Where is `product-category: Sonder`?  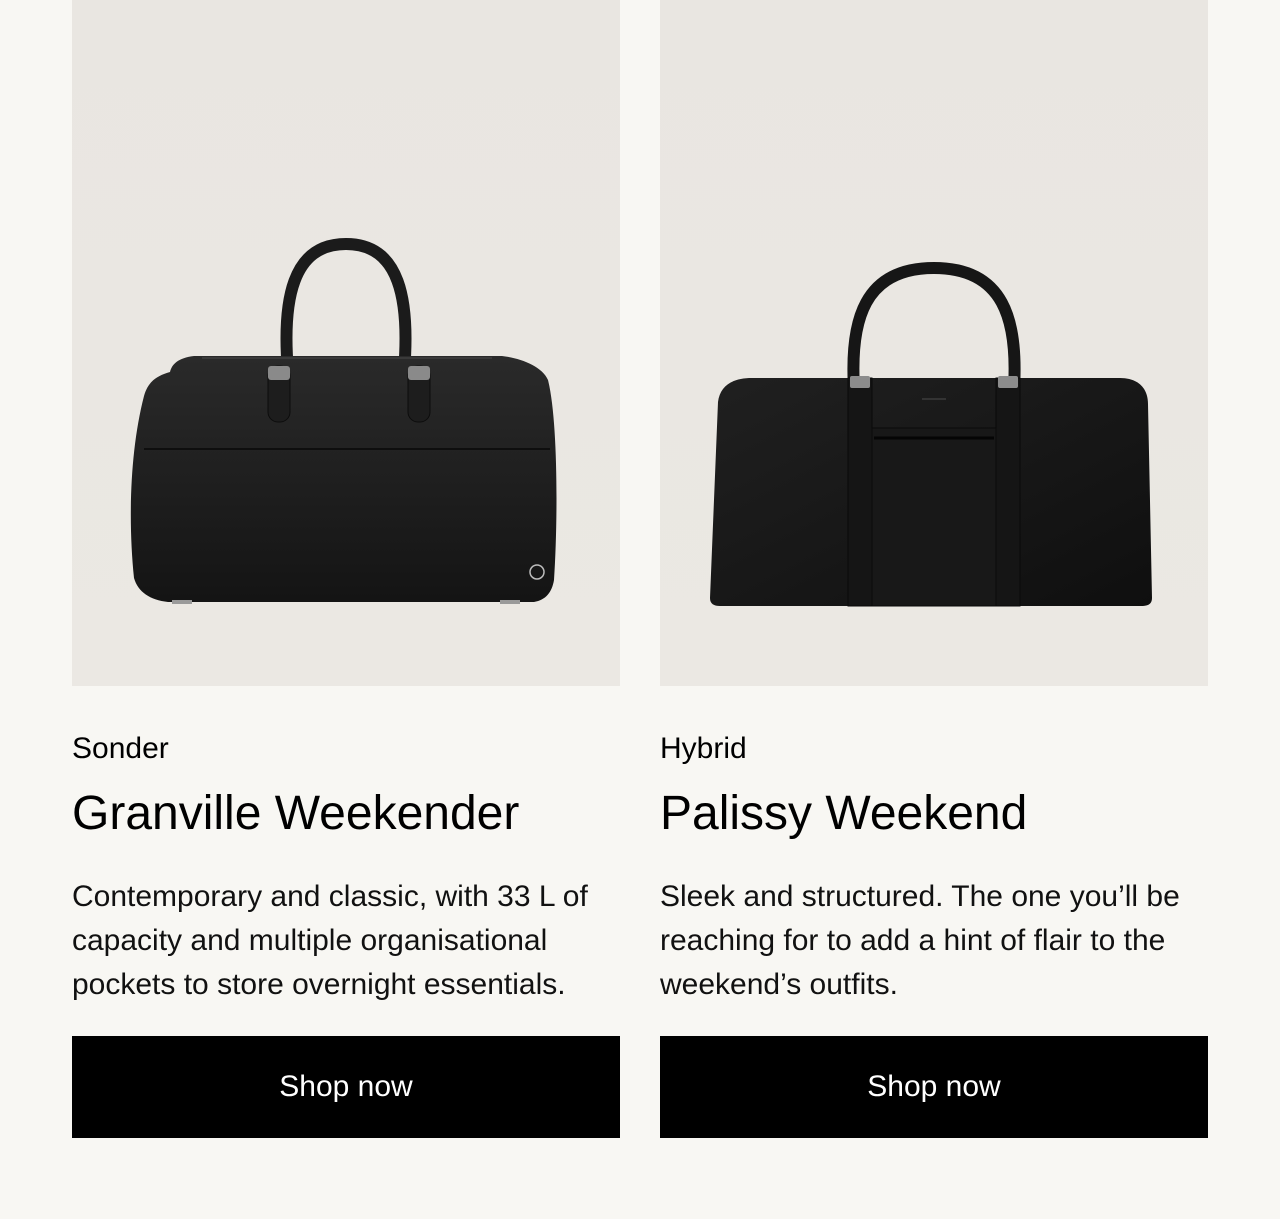
product-category: Sonder is located at coordinates (120, 748).